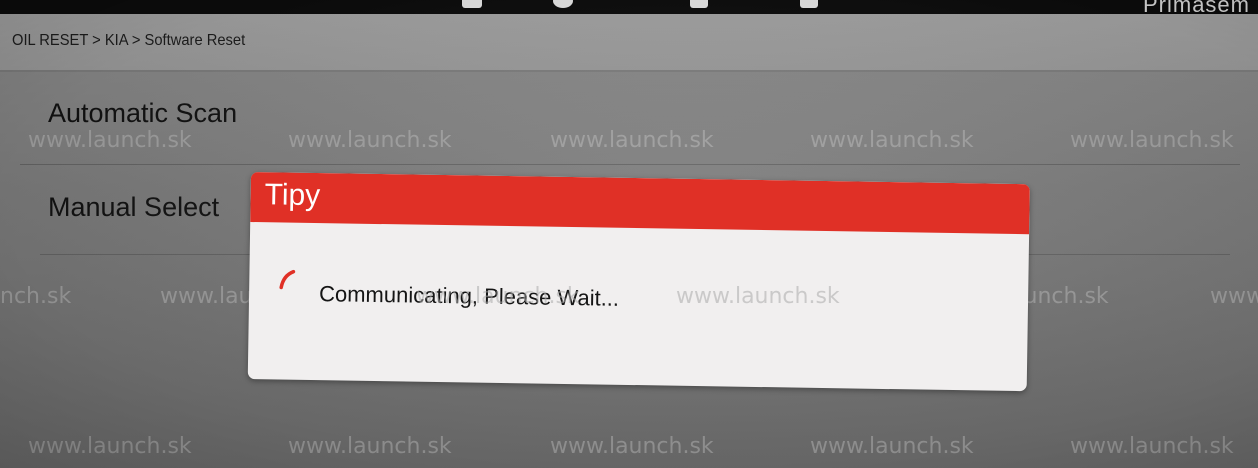 This screenshot has width=1258, height=468. What do you see at coordinates (472, 4) in the screenshot?
I see `nav-back-icon` at bounding box center [472, 4].